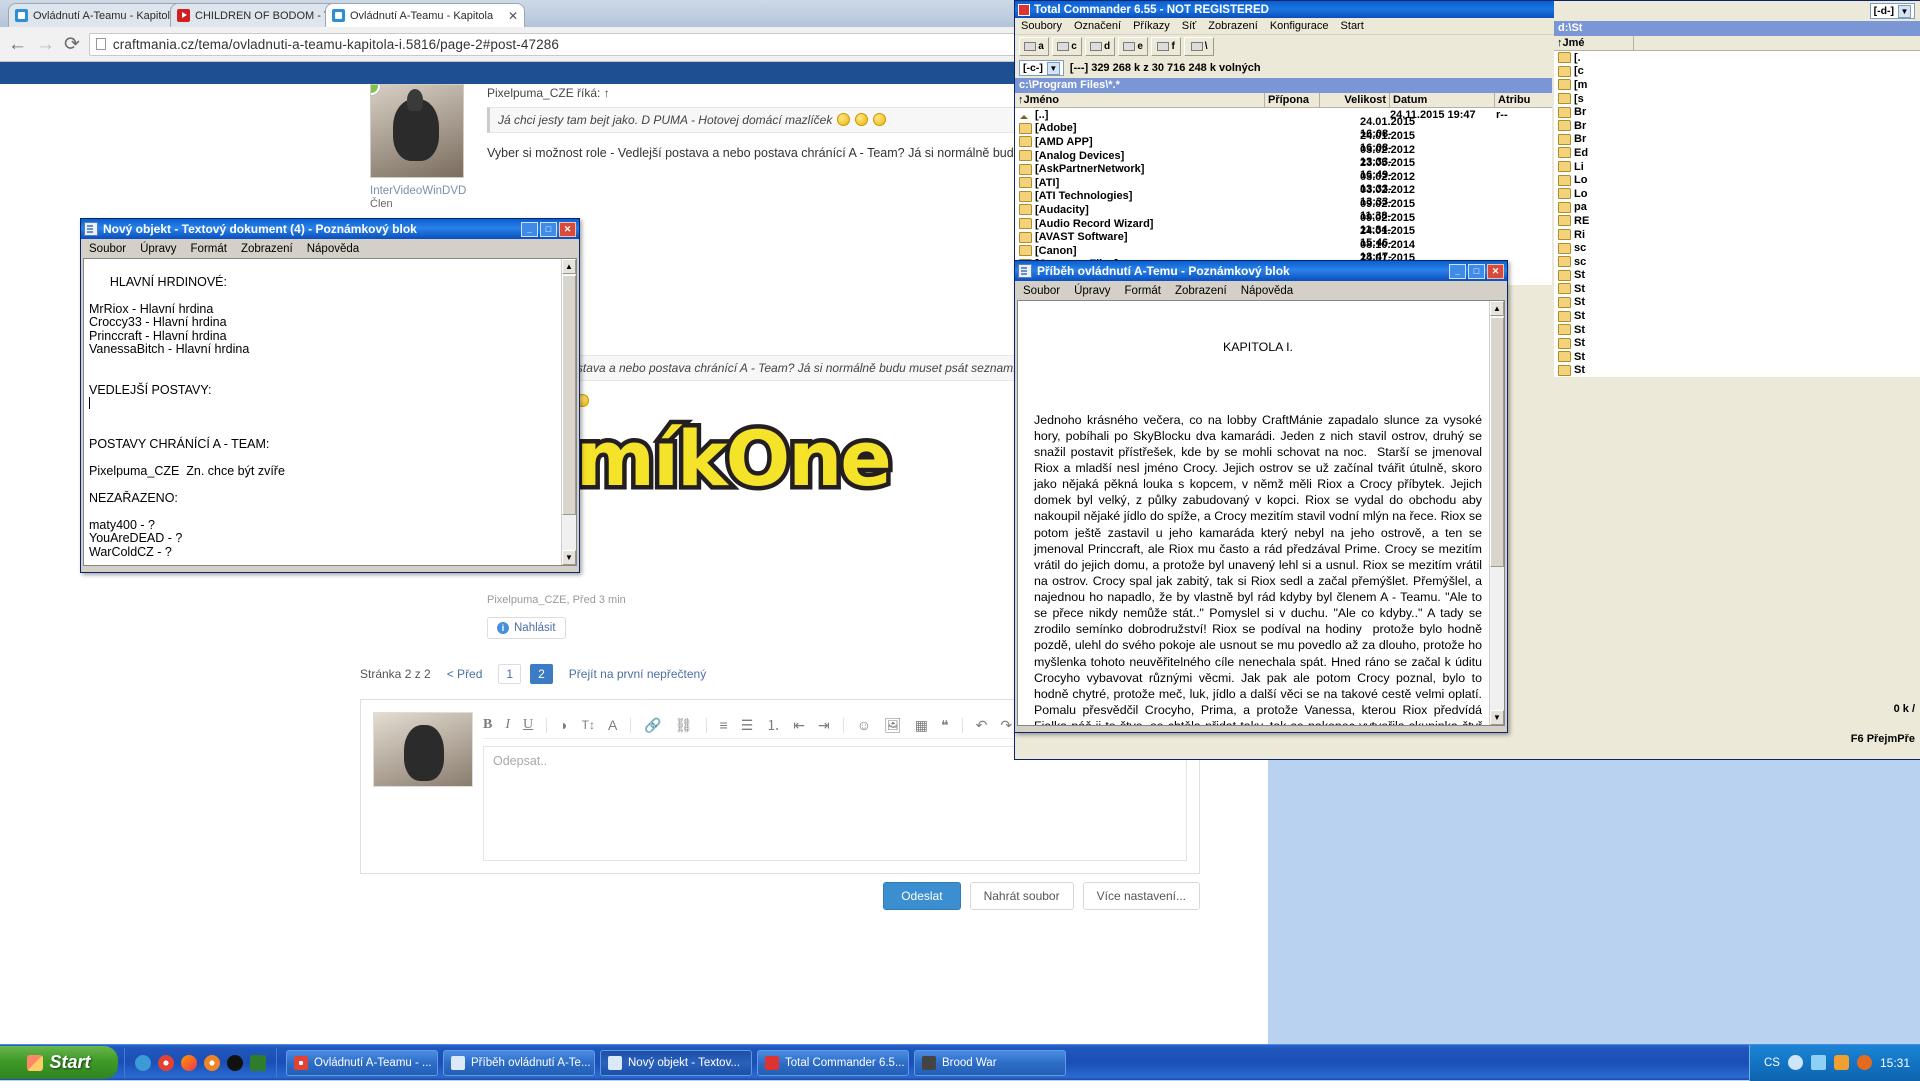  I want to click on opera-icon, so click(235, 1062).